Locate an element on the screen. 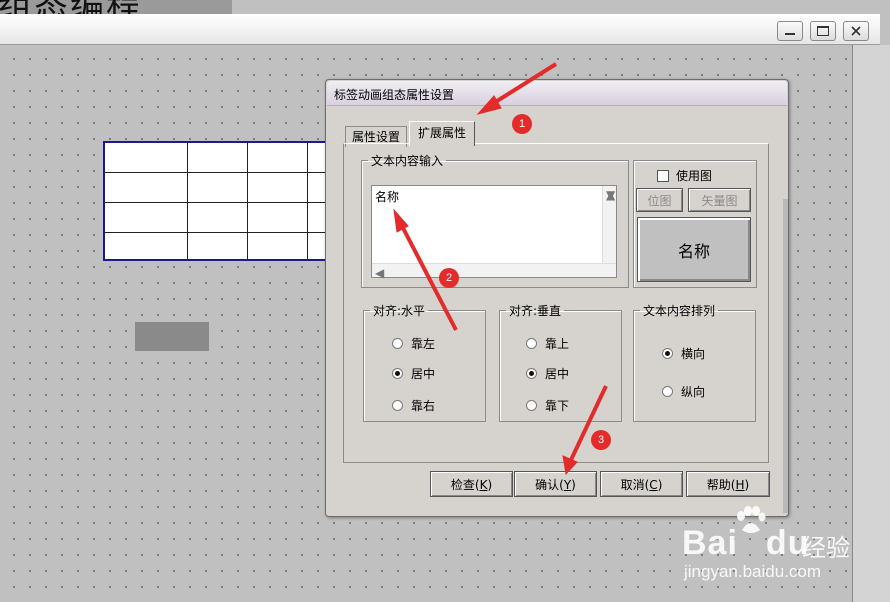  badge-number: 3 is located at coordinates (601, 440).